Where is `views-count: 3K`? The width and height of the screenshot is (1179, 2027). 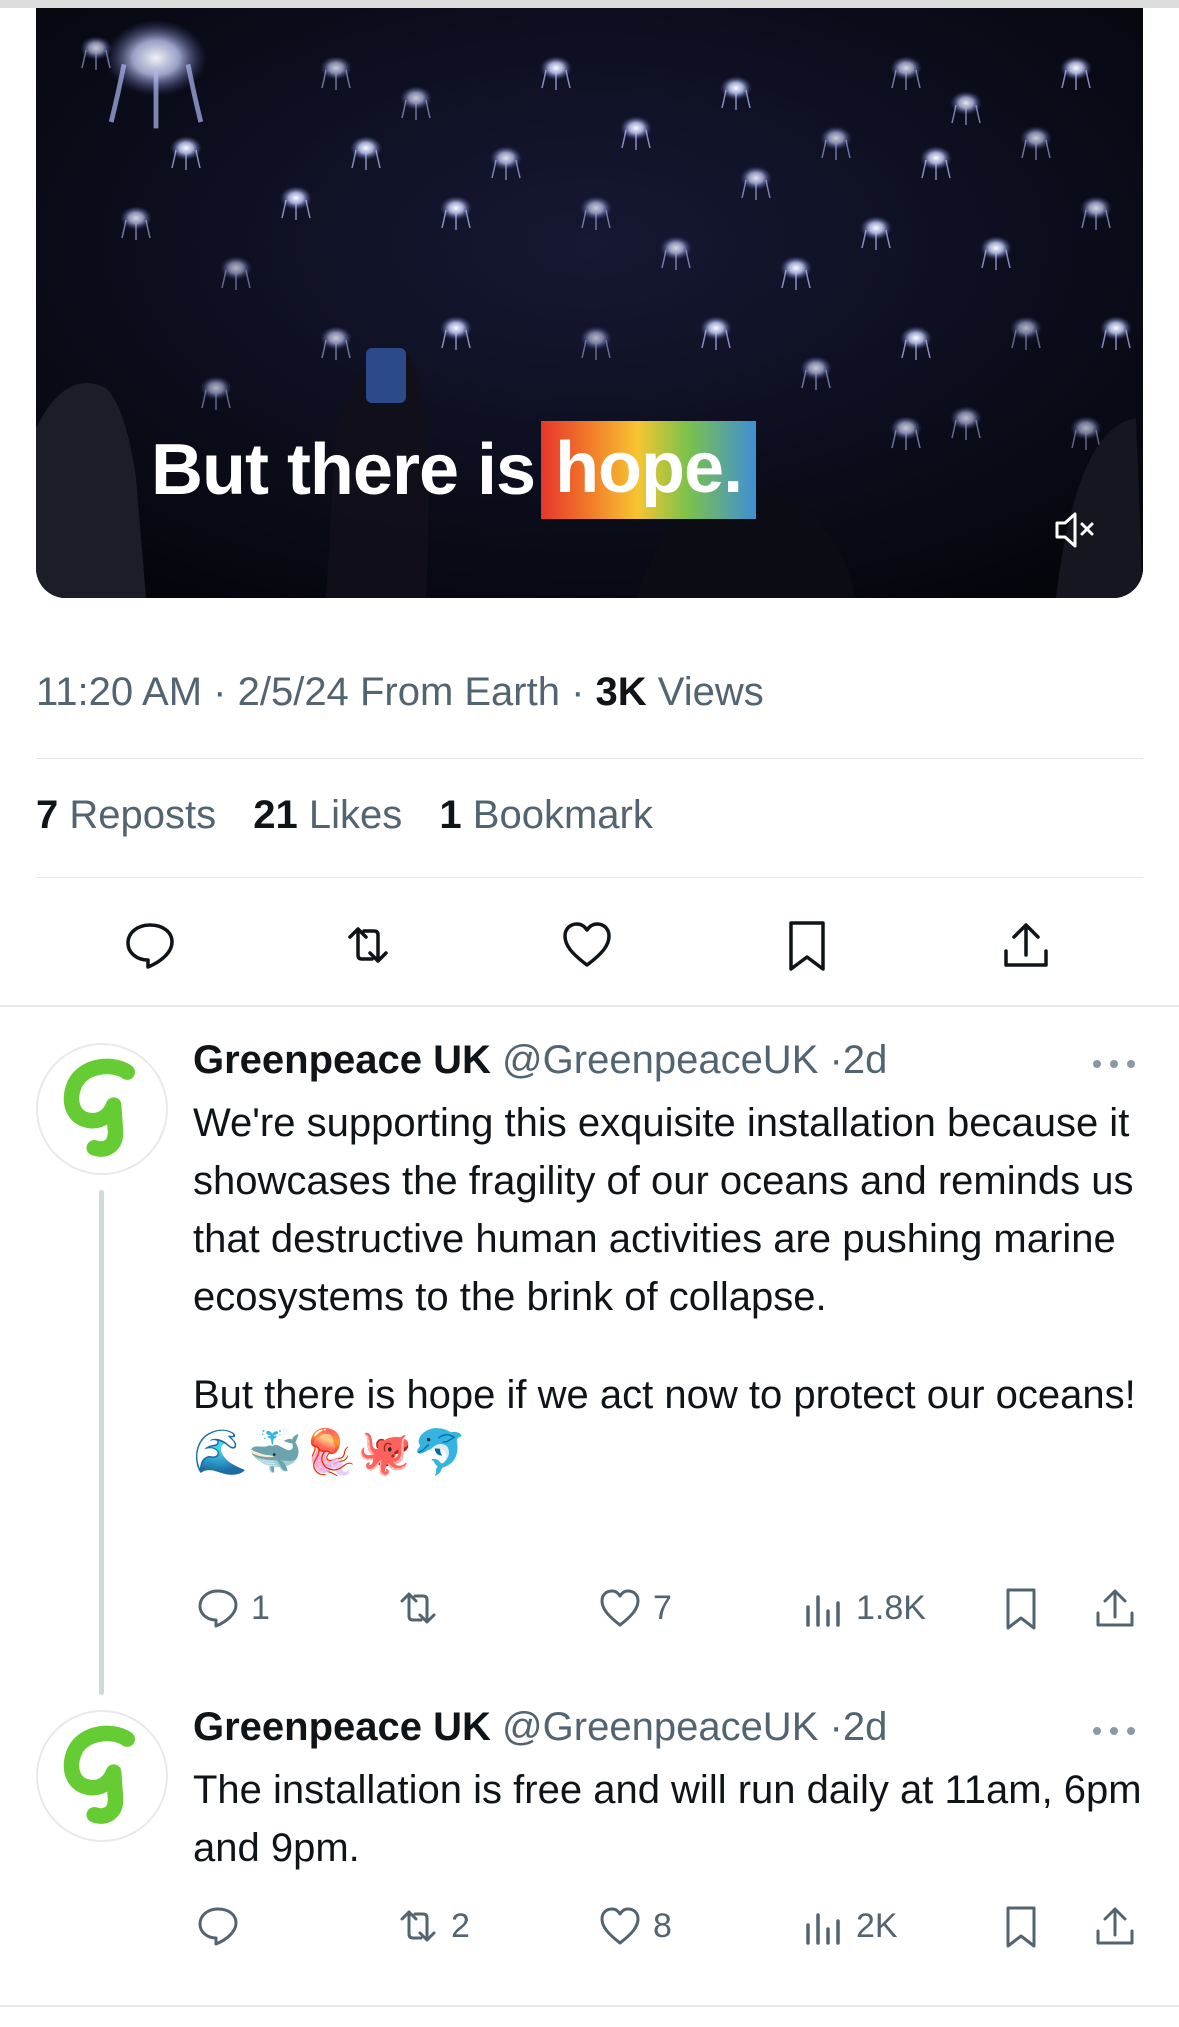
views-count: 3K is located at coordinates (621, 692).